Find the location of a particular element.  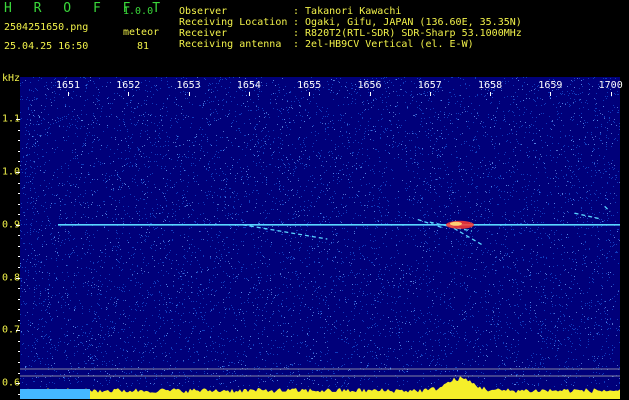

x-tick-label: 1653 is located at coordinates (188, 85).